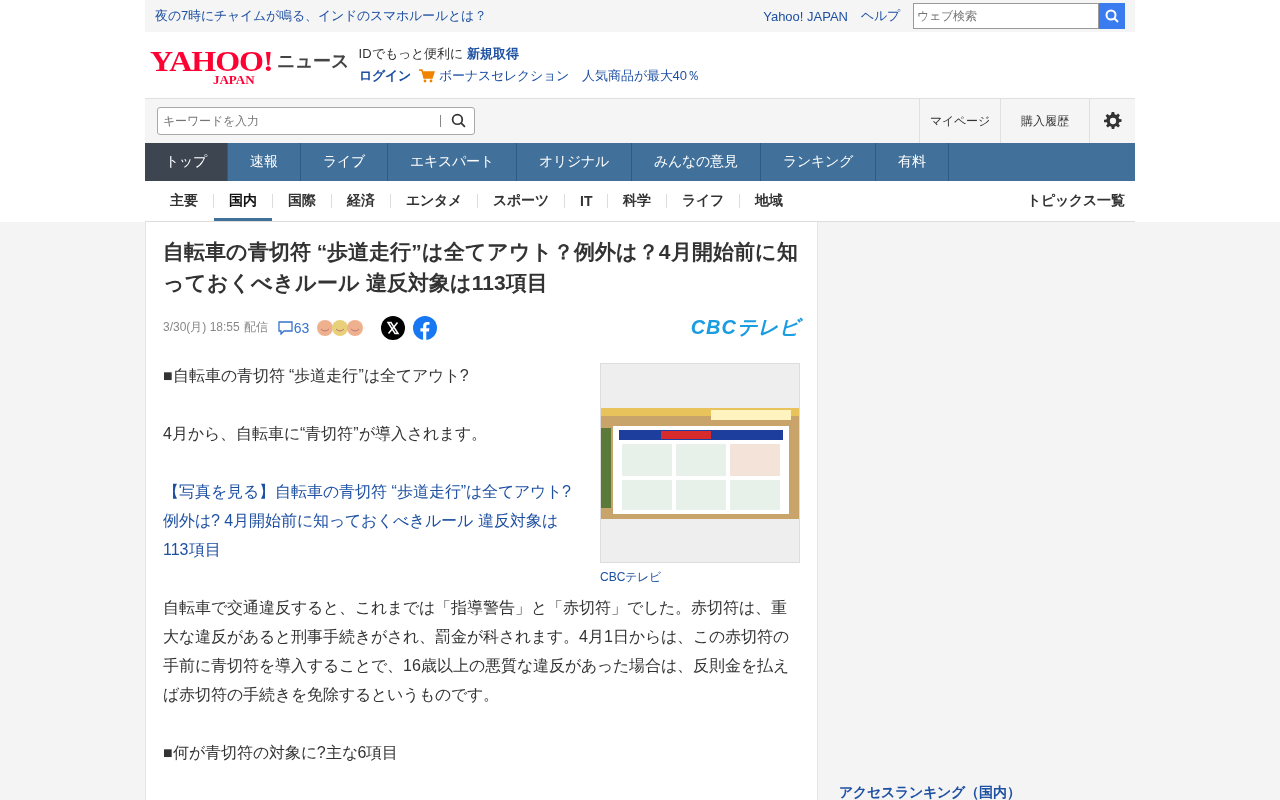 This screenshot has width=1280, height=800. I want to click on logo-text: YAHOO!, so click(211, 60).